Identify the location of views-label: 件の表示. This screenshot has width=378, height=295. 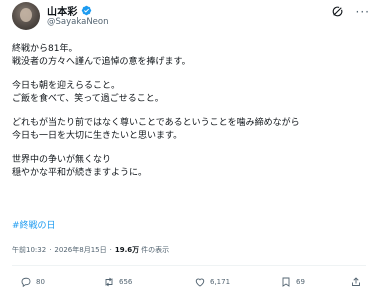
(155, 250).